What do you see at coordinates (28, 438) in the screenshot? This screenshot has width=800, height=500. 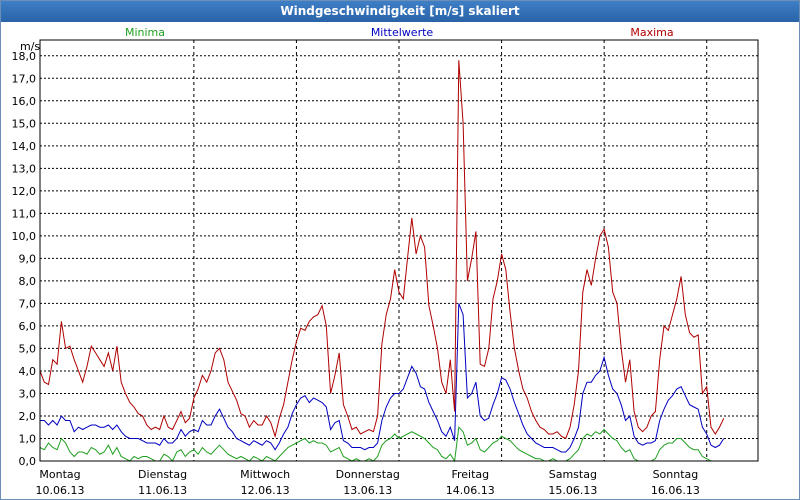 I see `y-tick-label: 1,0` at bounding box center [28, 438].